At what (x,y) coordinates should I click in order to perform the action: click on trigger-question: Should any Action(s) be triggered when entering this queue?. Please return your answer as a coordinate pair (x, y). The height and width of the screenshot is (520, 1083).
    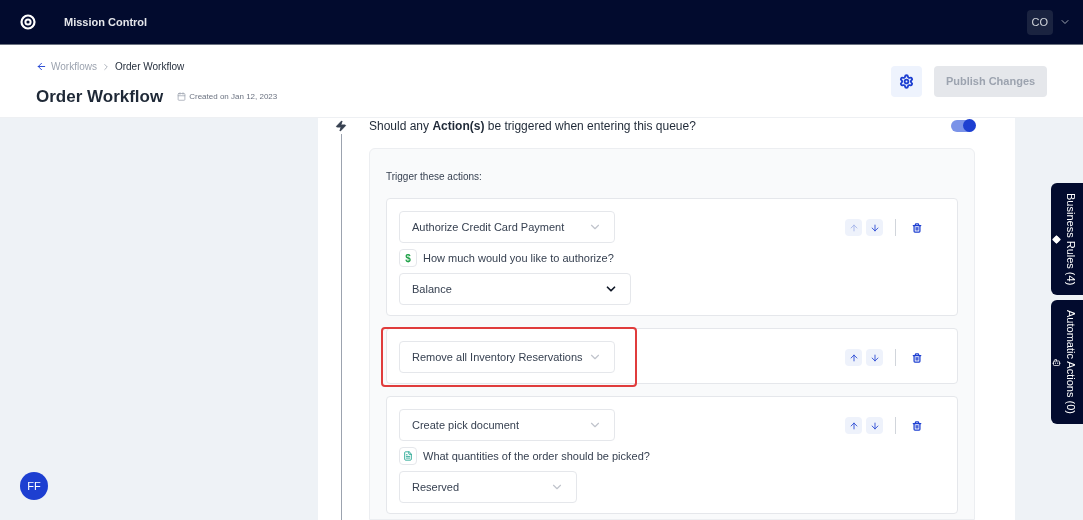
    Looking at the image, I should click on (532, 126).